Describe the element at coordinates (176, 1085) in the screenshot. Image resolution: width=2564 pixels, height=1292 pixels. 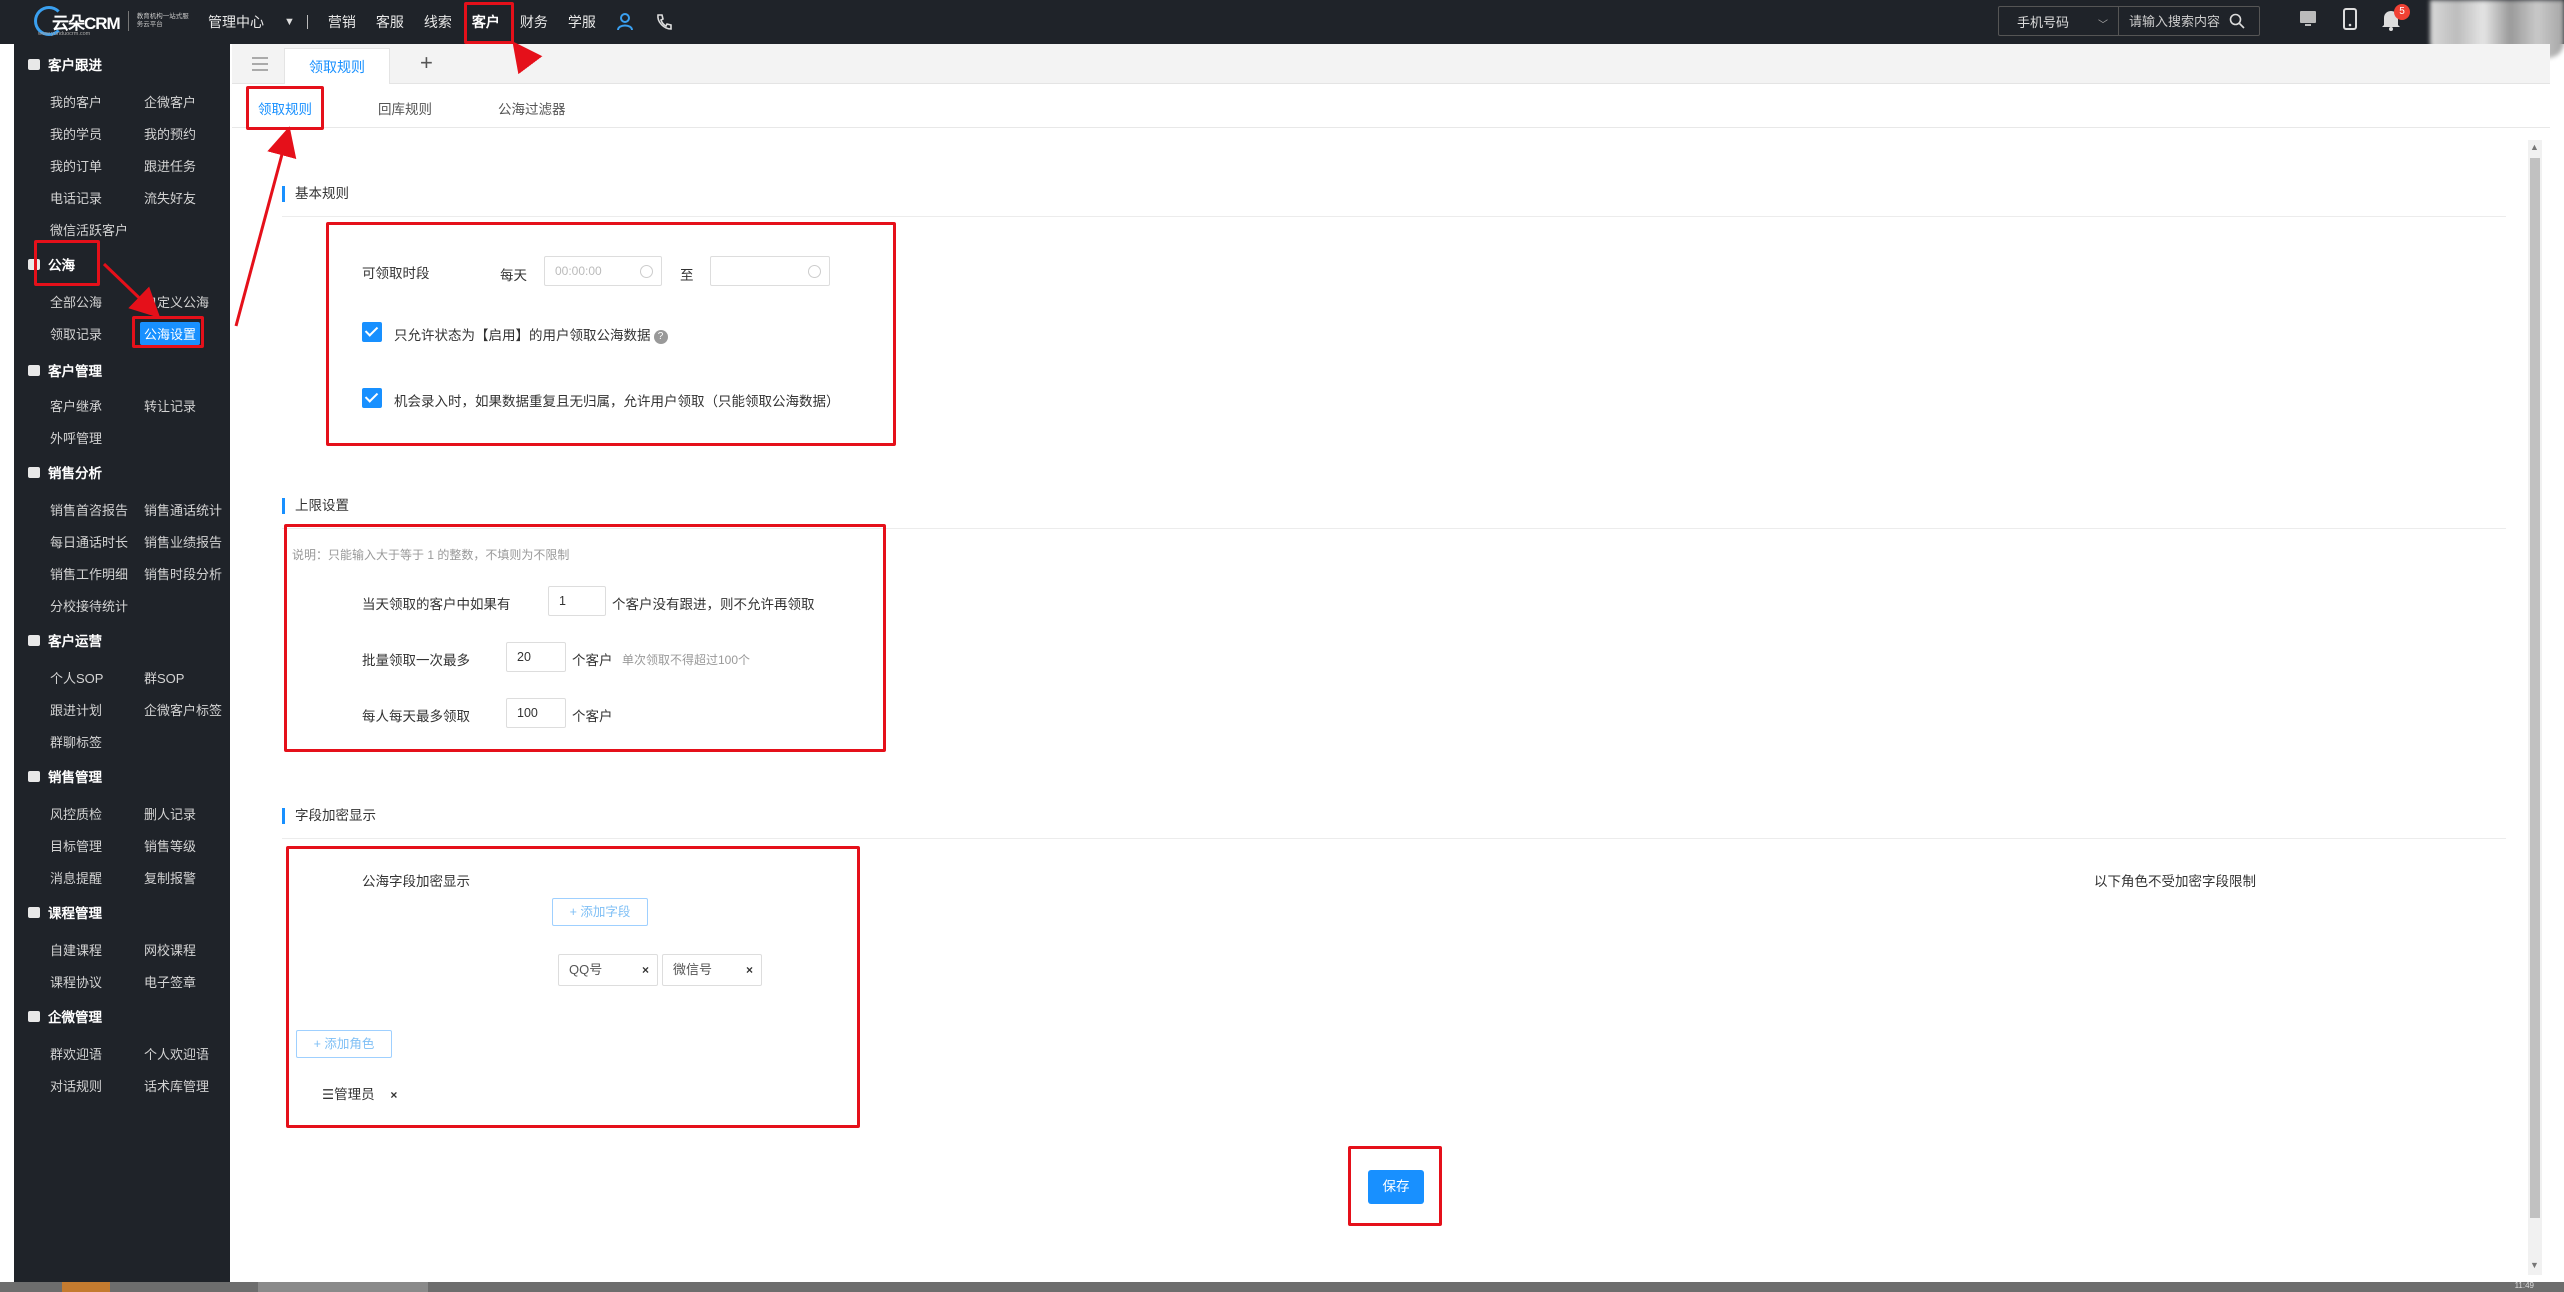
I see `sidebar-item-script-library: 话术库管理` at that location.